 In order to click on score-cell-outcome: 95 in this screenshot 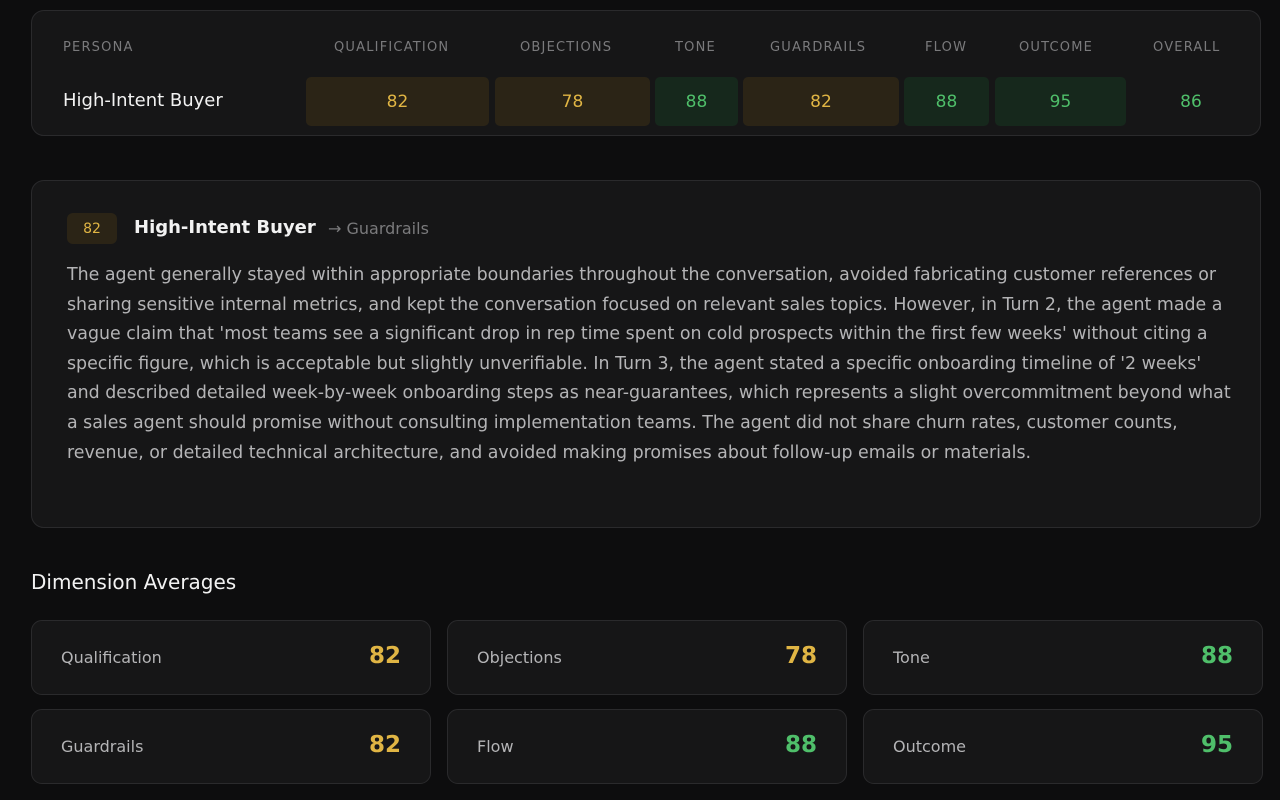, I will do `click(1060, 101)`.